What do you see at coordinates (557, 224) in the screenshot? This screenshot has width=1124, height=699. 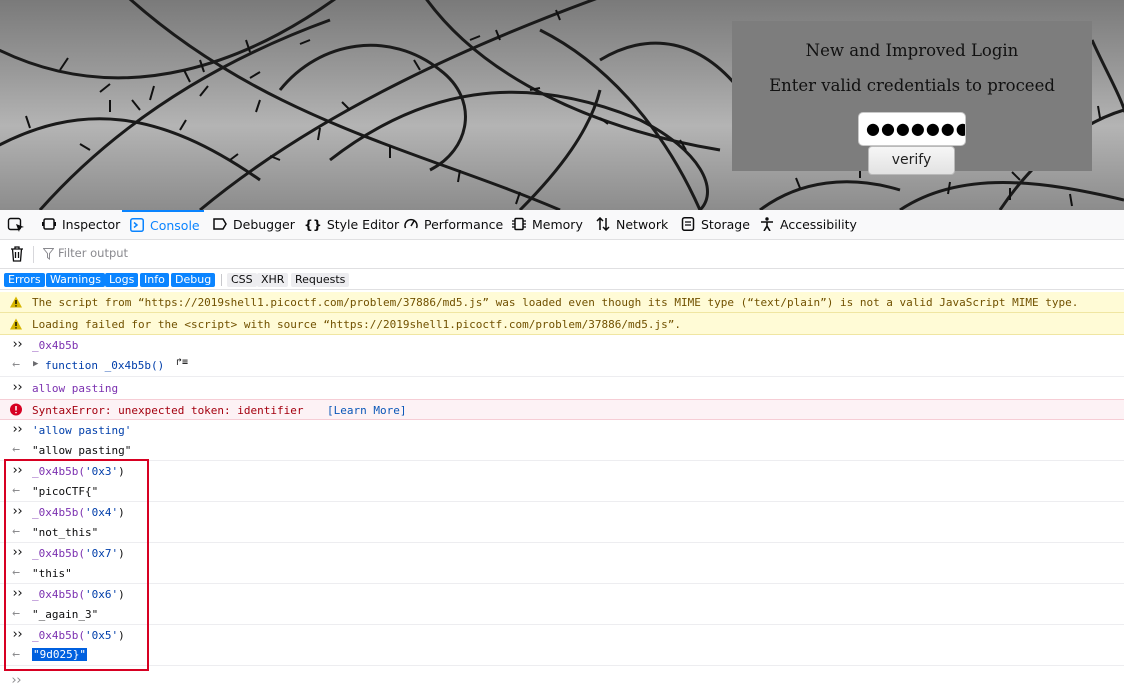 I see `tab-memory-label: Memory` at bounding box center [557, 224].